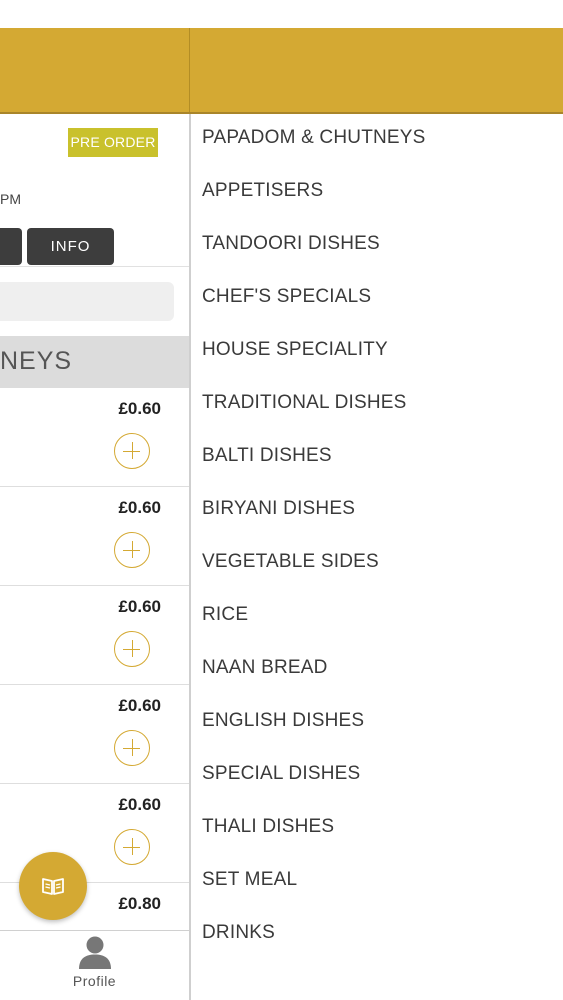 This screenshot has width=563, height=1000. Describe the element at coordinates (139, 903) in the screenshot. I see `item-price: £0.80` at that location.